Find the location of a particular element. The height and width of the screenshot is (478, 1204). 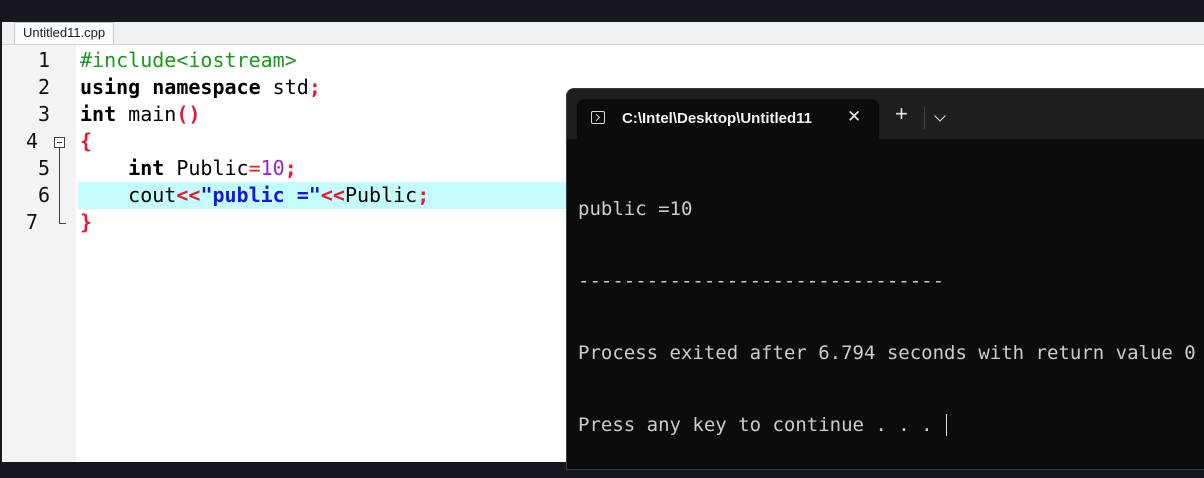

identifier: cout is located at coordinates (152, 195).